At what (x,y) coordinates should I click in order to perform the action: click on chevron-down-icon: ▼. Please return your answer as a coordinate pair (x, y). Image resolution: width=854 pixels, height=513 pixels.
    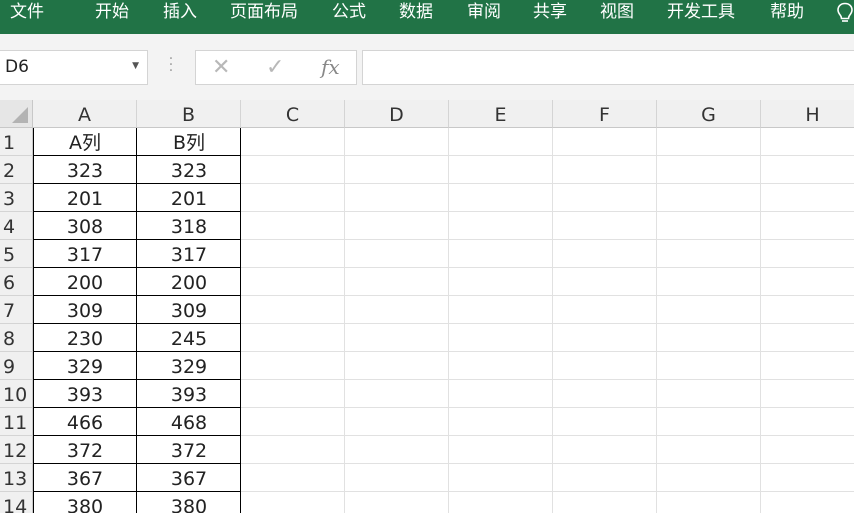
    Looking at the image, I should click on (135, 66).